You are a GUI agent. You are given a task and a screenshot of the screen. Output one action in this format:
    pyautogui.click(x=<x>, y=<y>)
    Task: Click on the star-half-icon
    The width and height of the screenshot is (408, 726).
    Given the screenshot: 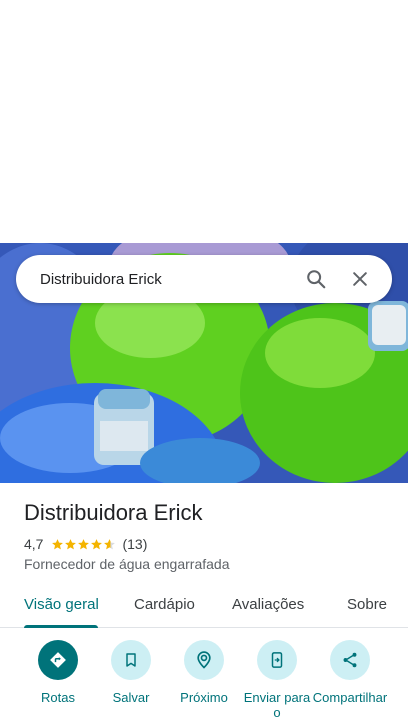 What is the action you would take?
    pyautogui.click(x=110, y=543)
    